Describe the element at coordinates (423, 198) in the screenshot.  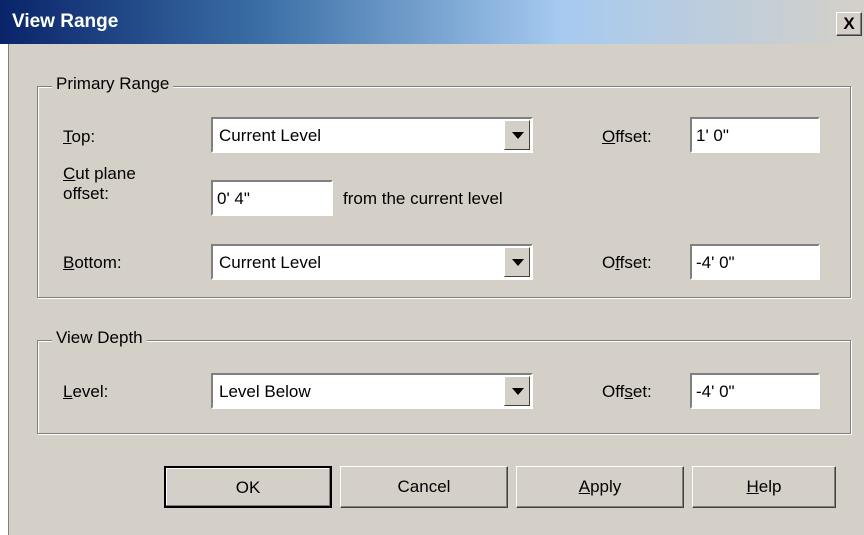
I see `cut-plane-suffix: from the current level` at that location.